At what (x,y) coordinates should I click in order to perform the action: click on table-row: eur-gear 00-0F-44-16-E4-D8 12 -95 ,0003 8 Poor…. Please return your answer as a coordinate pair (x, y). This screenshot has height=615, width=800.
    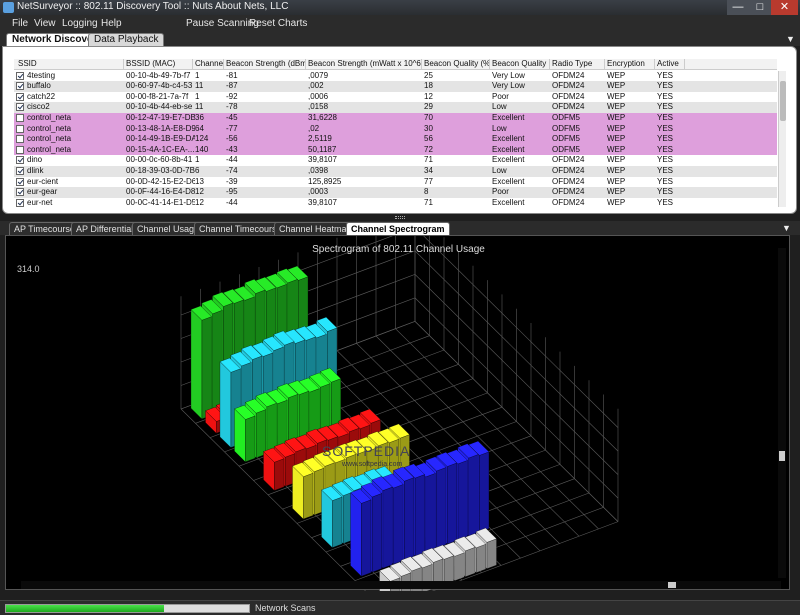
    Looking at the image, I should click on (395, 192).